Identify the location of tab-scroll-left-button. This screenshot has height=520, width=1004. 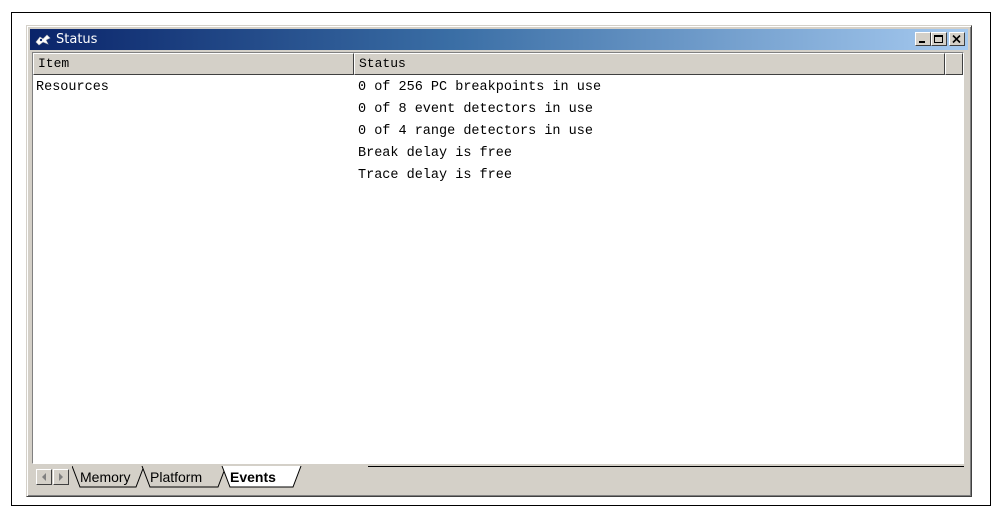
(44, 477).